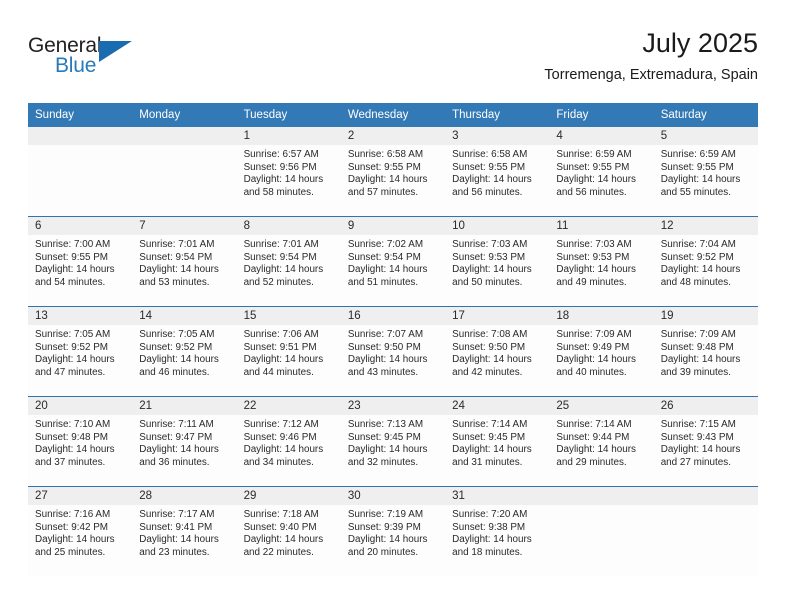 This screenshot has height=612, width=792. What do you see at coordinates (695, 372) in the screenshot?
I see `daylight-text-line2: and 39 minutes.` at bounding box center [695, 372].